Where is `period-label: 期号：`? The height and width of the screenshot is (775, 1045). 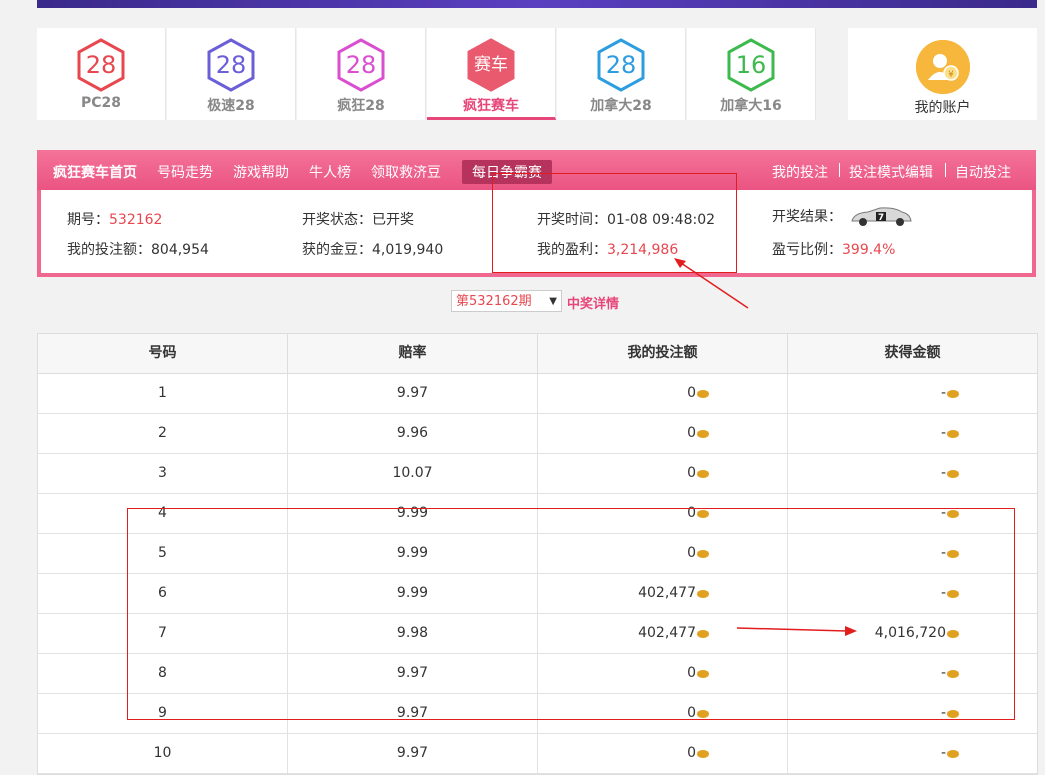
period-label: 期号： is located at coordinates (88, 220).